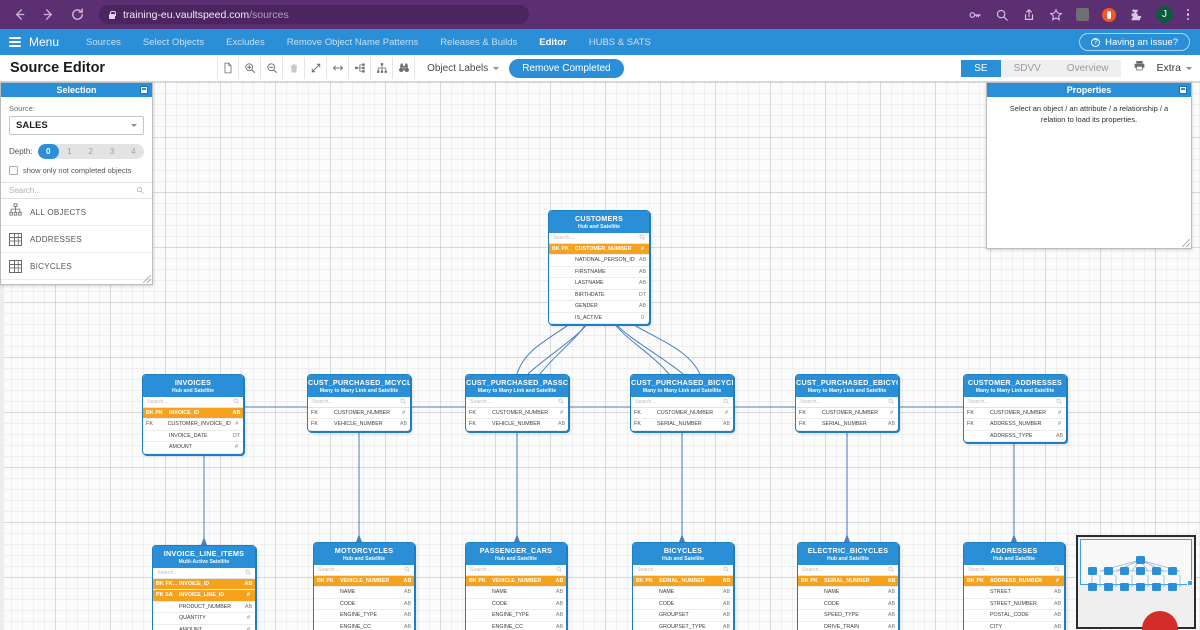 The height and width of the screenshot is (630, 1200). I want to click on nav-item-hubs-sats: HUBS & SATS, so click(620, 42).